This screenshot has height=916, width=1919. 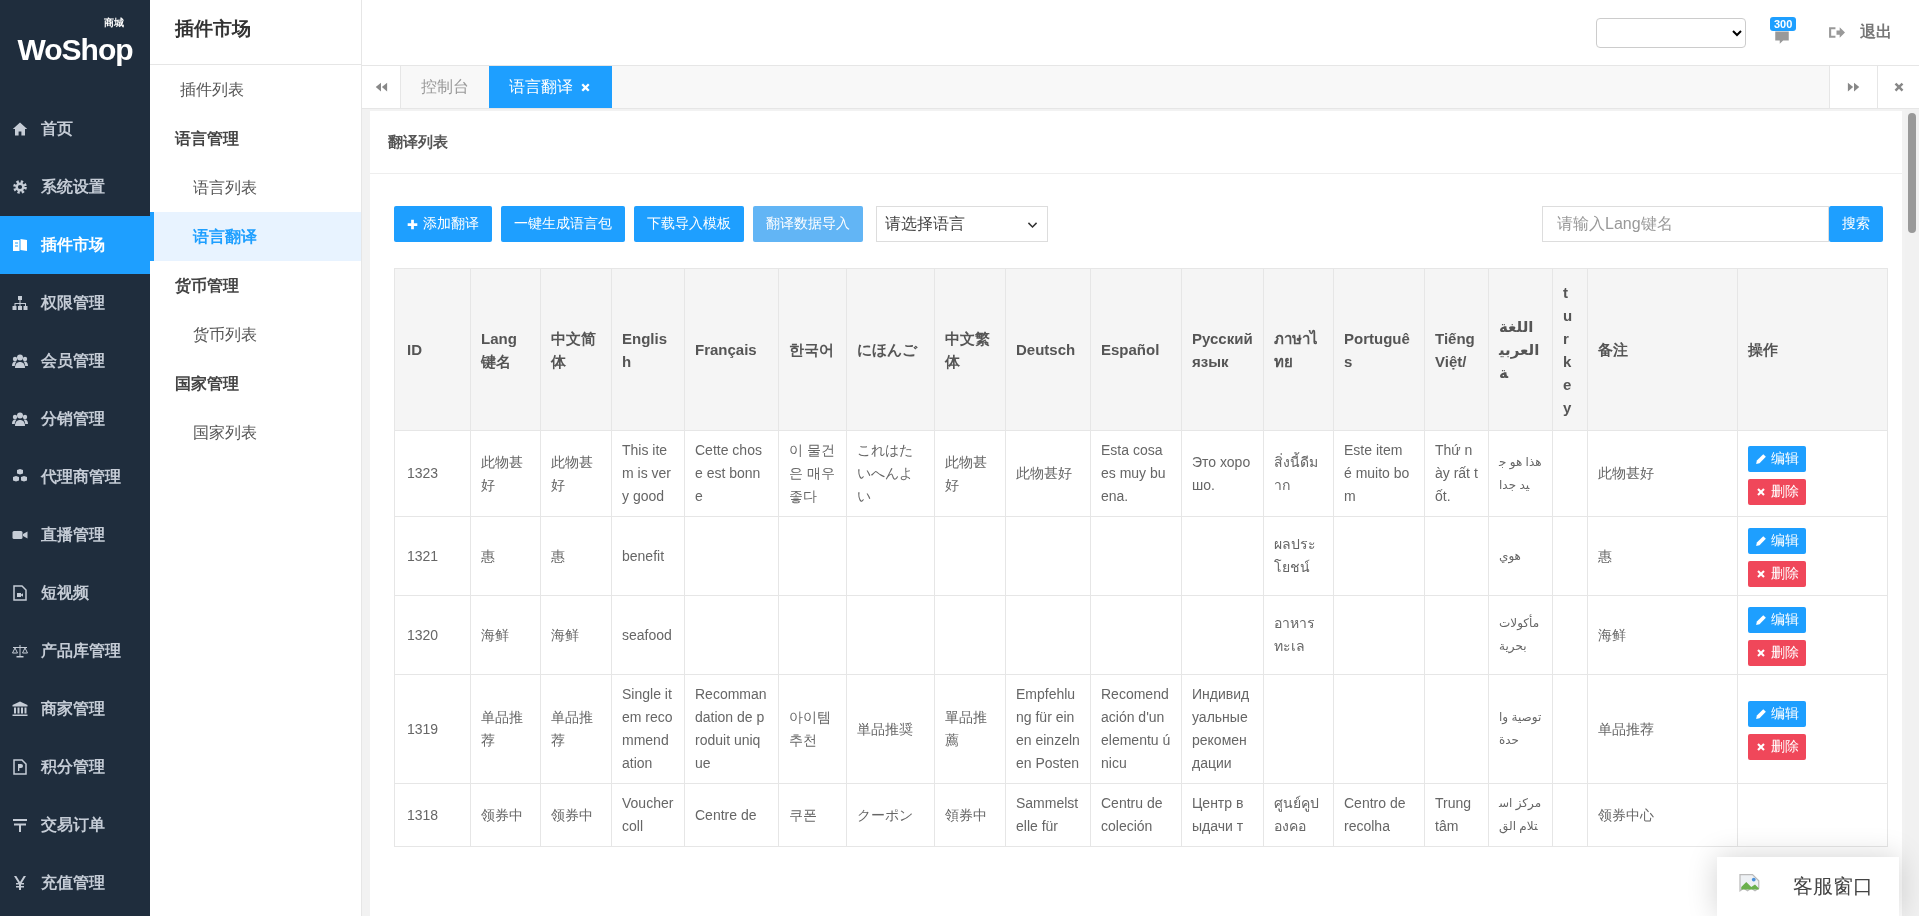 I want to click on subnav-item: 语言列表, so click(x=255, y=187).